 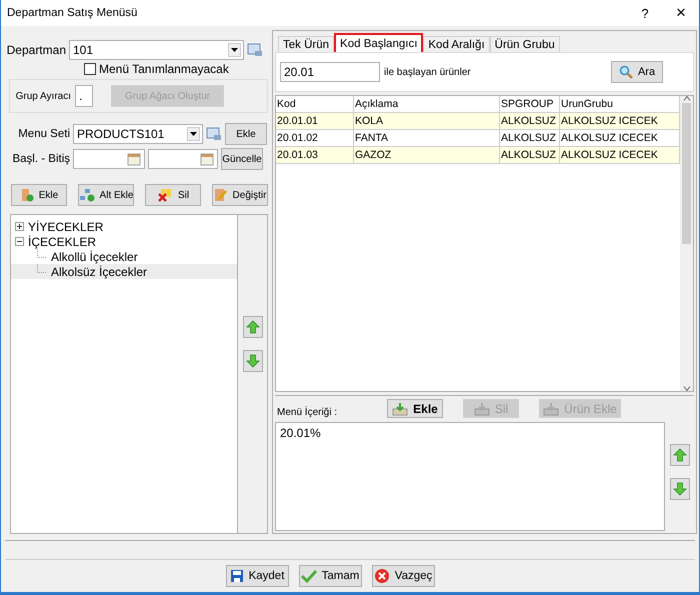 I want to click on content-button: Ekle, so click(x=415, y=408).